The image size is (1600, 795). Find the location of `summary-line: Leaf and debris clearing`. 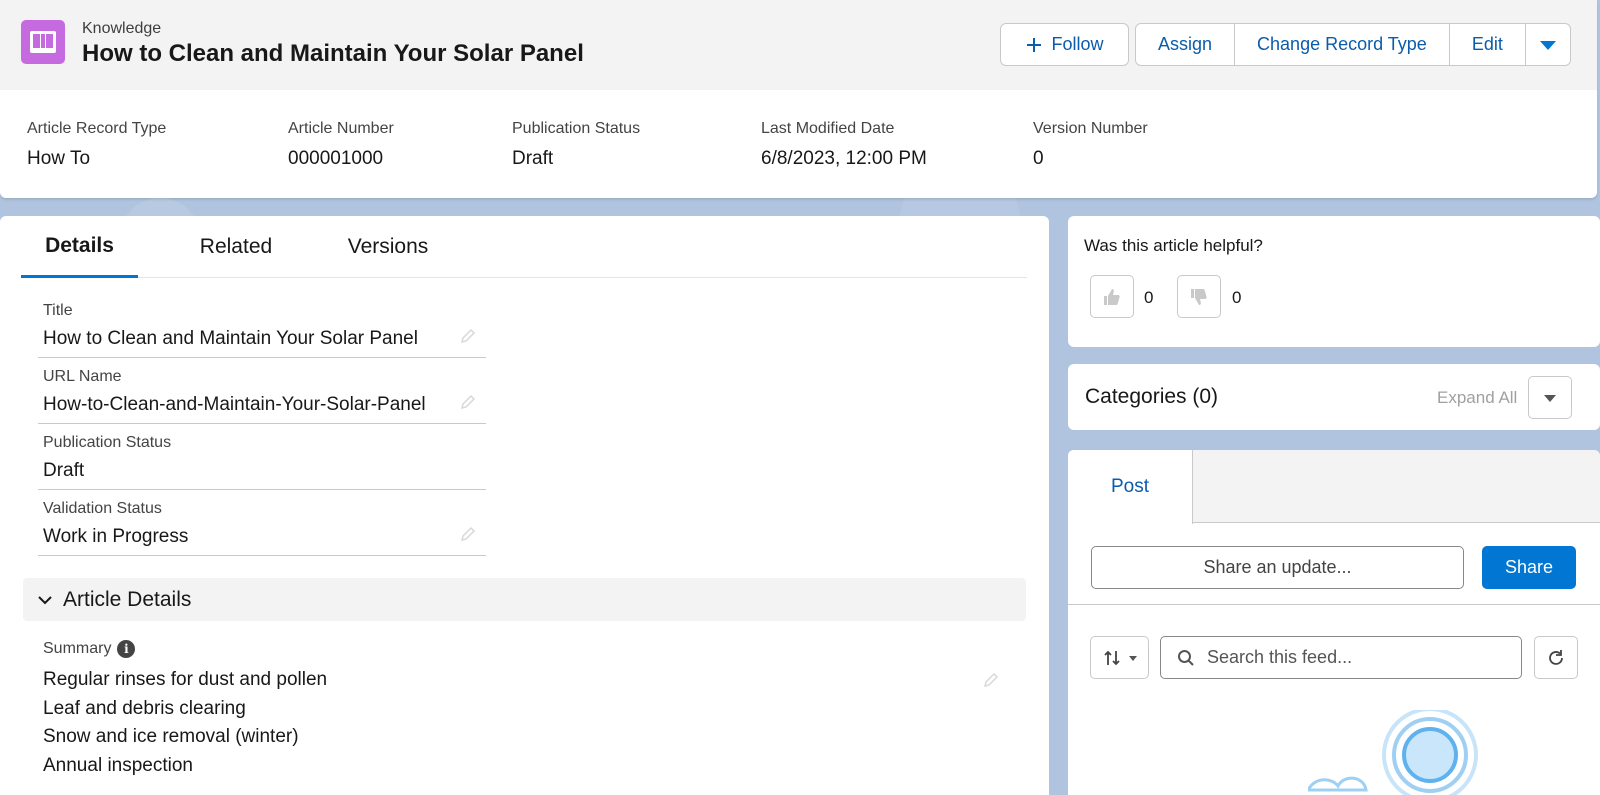

summary-line: Leaf and debris clearing is located at coordinates (144, 708).